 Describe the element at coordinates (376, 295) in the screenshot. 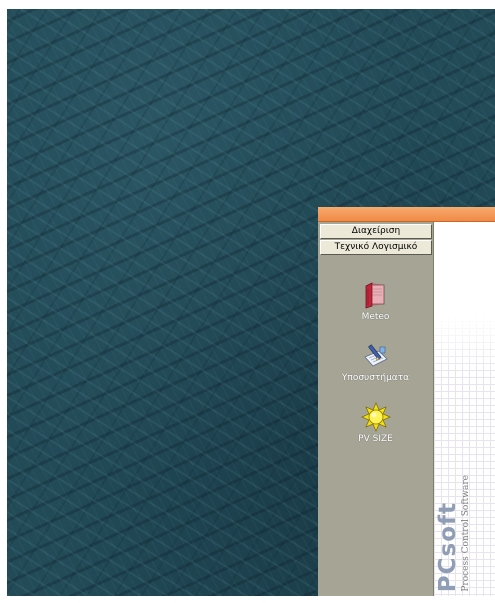

I see `red-book-icon` at that location.